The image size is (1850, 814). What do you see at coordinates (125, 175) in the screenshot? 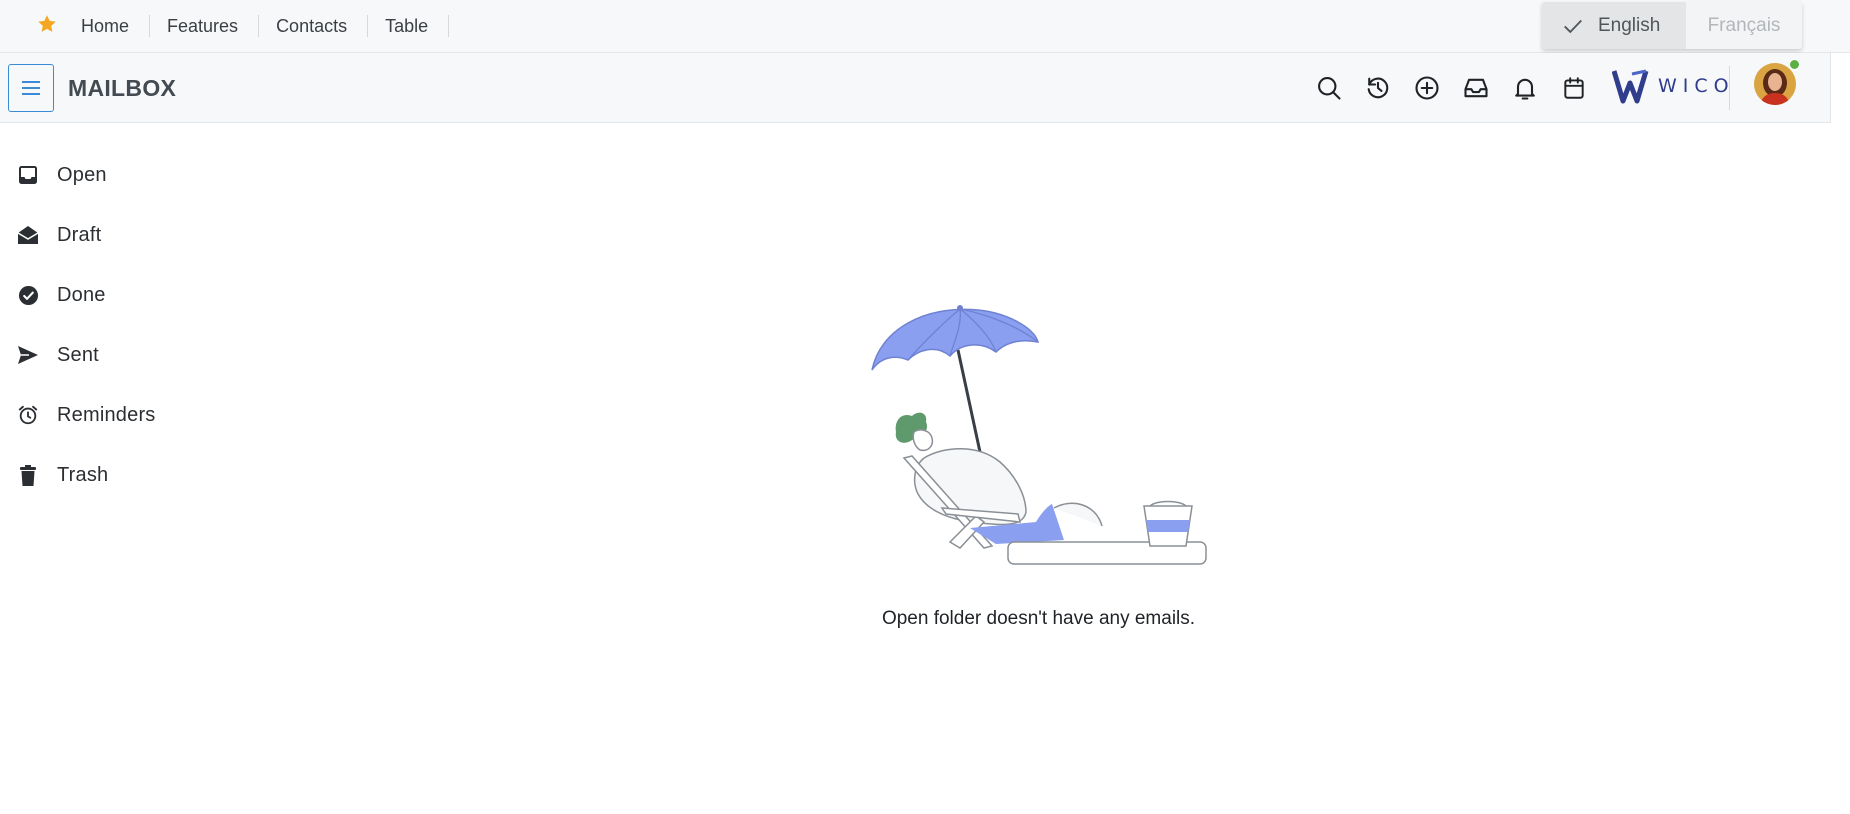
I see `sidebar-item-open: Open` at bounding box center [125, 175].